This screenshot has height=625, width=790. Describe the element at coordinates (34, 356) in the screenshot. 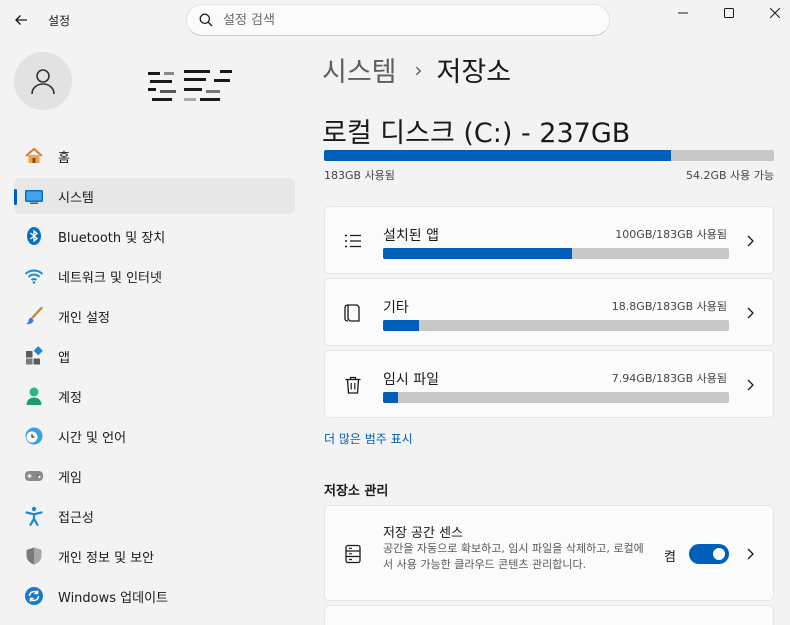

I see `apps-icon` at that location.